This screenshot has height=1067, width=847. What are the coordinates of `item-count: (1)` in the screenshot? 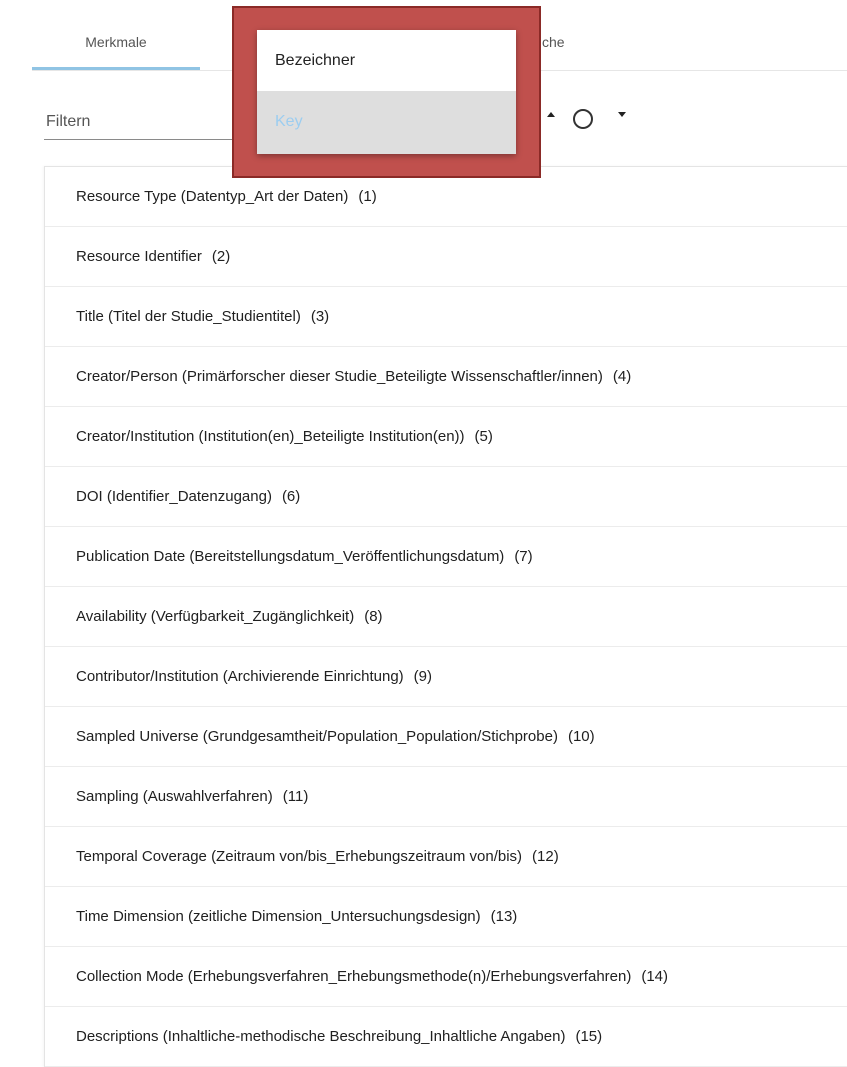 It's located at (367, 196).